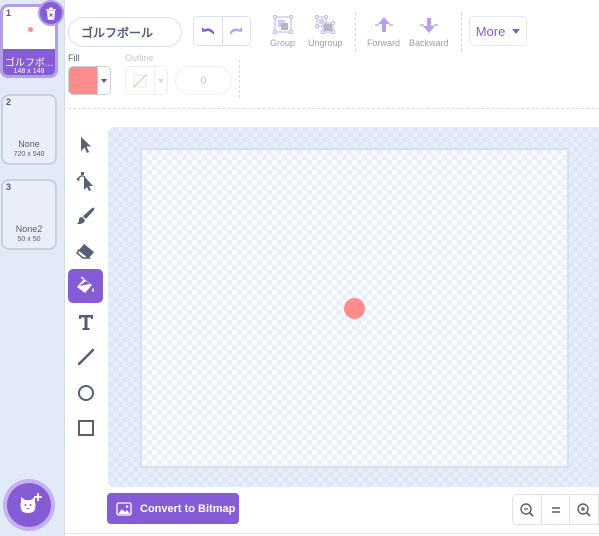 The width and height of the screenshot is (599, 536). I want to click on outline-dropdown, so click(160, 80).